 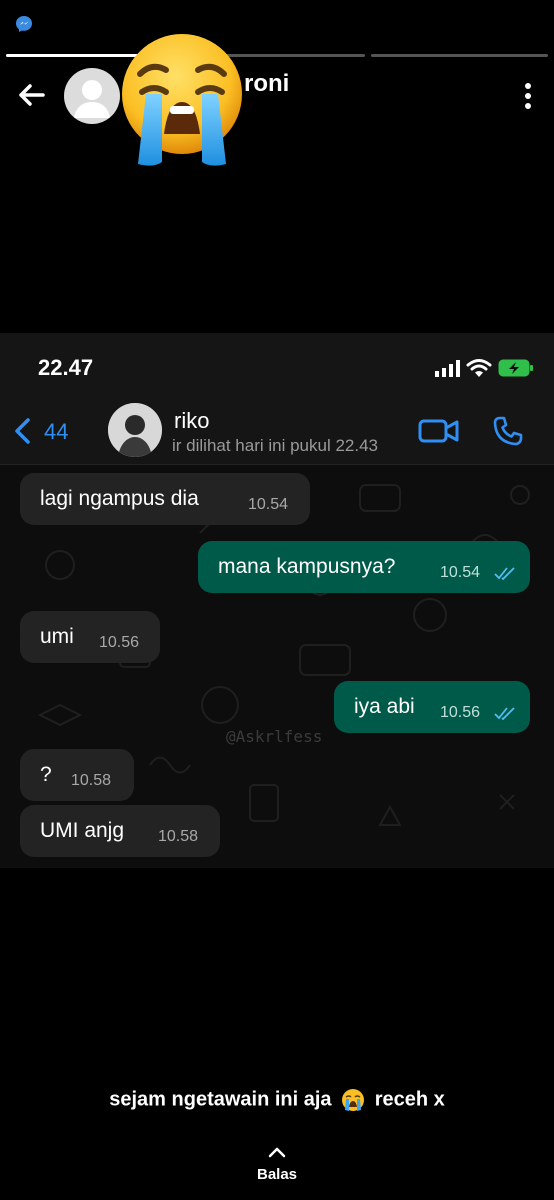 I want to click on message-text: lagi ngampus dia, so click(x=119, y=498).